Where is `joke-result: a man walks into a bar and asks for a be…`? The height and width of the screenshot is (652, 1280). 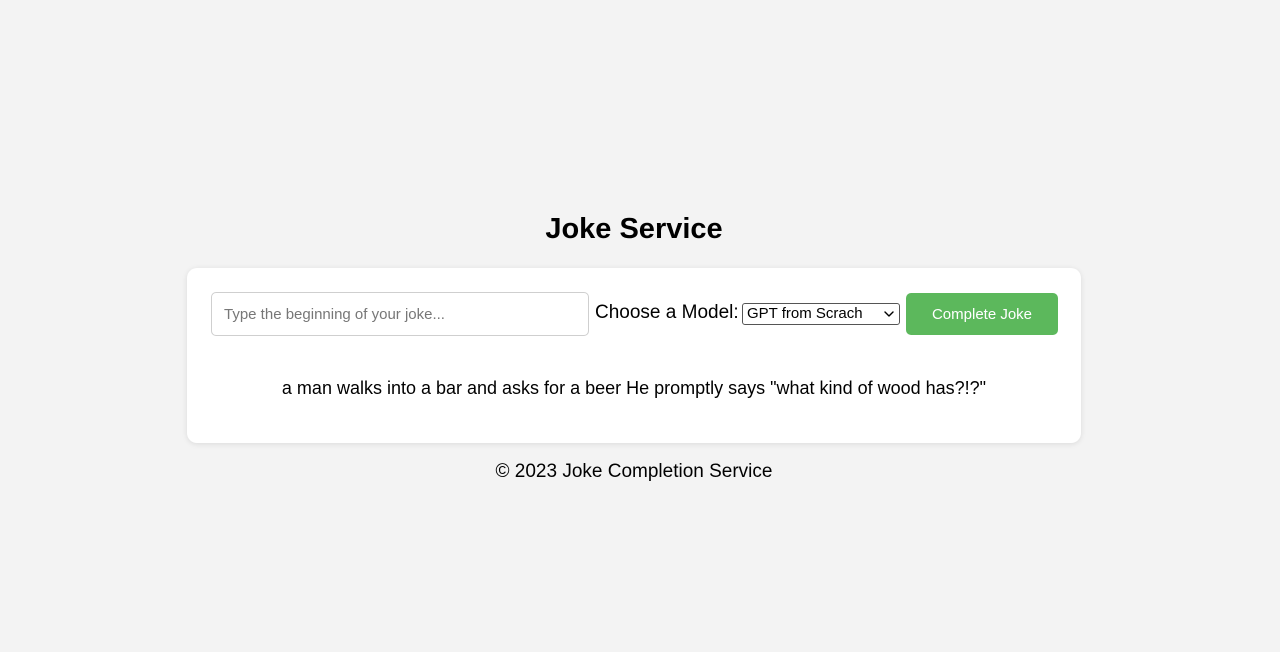 joke-result: a man walks into a bar and asks for a be… is located at coordinates (634, 388).